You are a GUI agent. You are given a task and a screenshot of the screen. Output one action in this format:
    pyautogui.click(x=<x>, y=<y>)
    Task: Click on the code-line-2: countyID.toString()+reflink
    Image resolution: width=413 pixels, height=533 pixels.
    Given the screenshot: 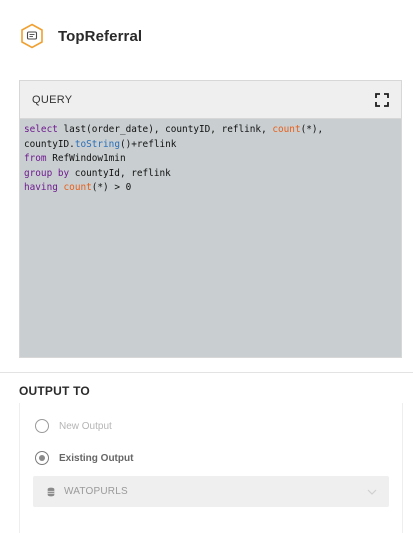 What is the action you would take?
    pyautogui.click(x=210, y=145)
    